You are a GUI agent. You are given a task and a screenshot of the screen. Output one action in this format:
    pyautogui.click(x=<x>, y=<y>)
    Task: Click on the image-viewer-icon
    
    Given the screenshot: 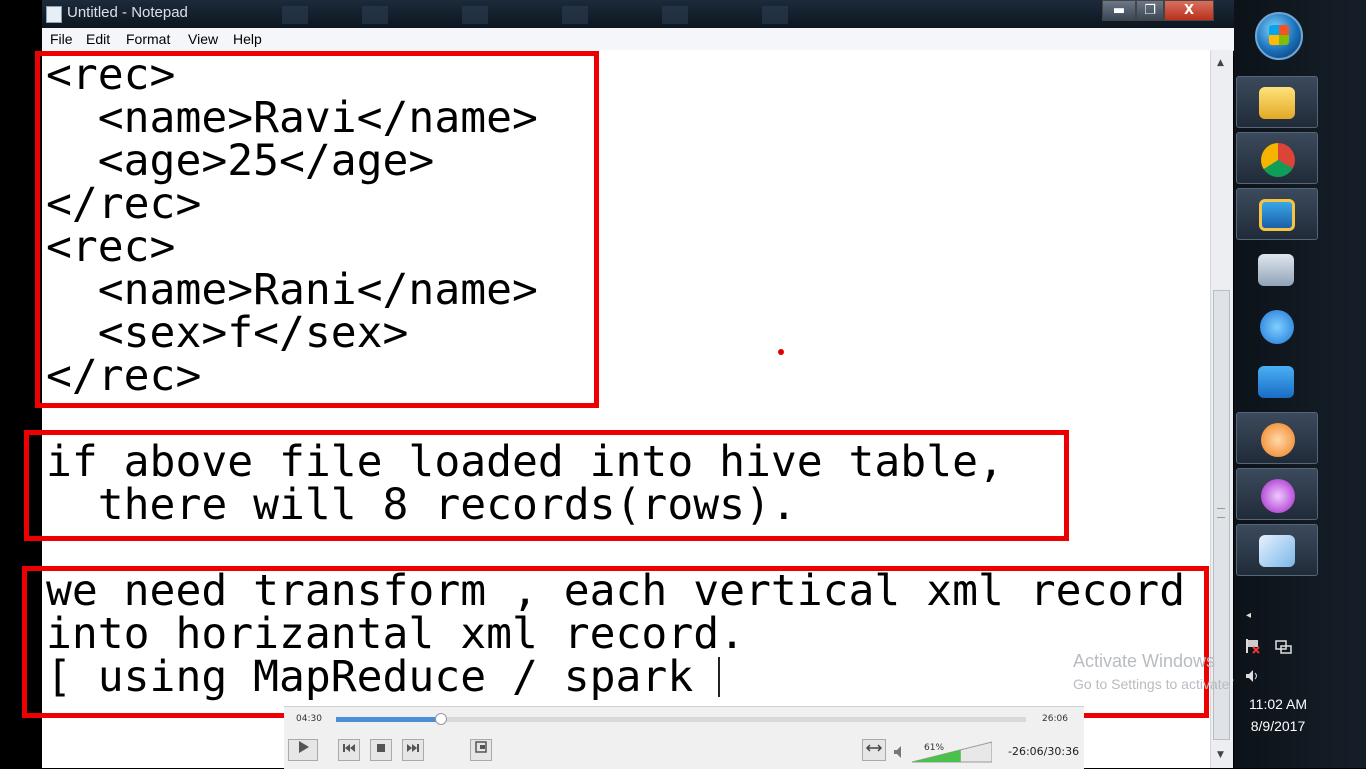 What is the action you would take?
    pyautogui.click(x=1276, y=270)
    